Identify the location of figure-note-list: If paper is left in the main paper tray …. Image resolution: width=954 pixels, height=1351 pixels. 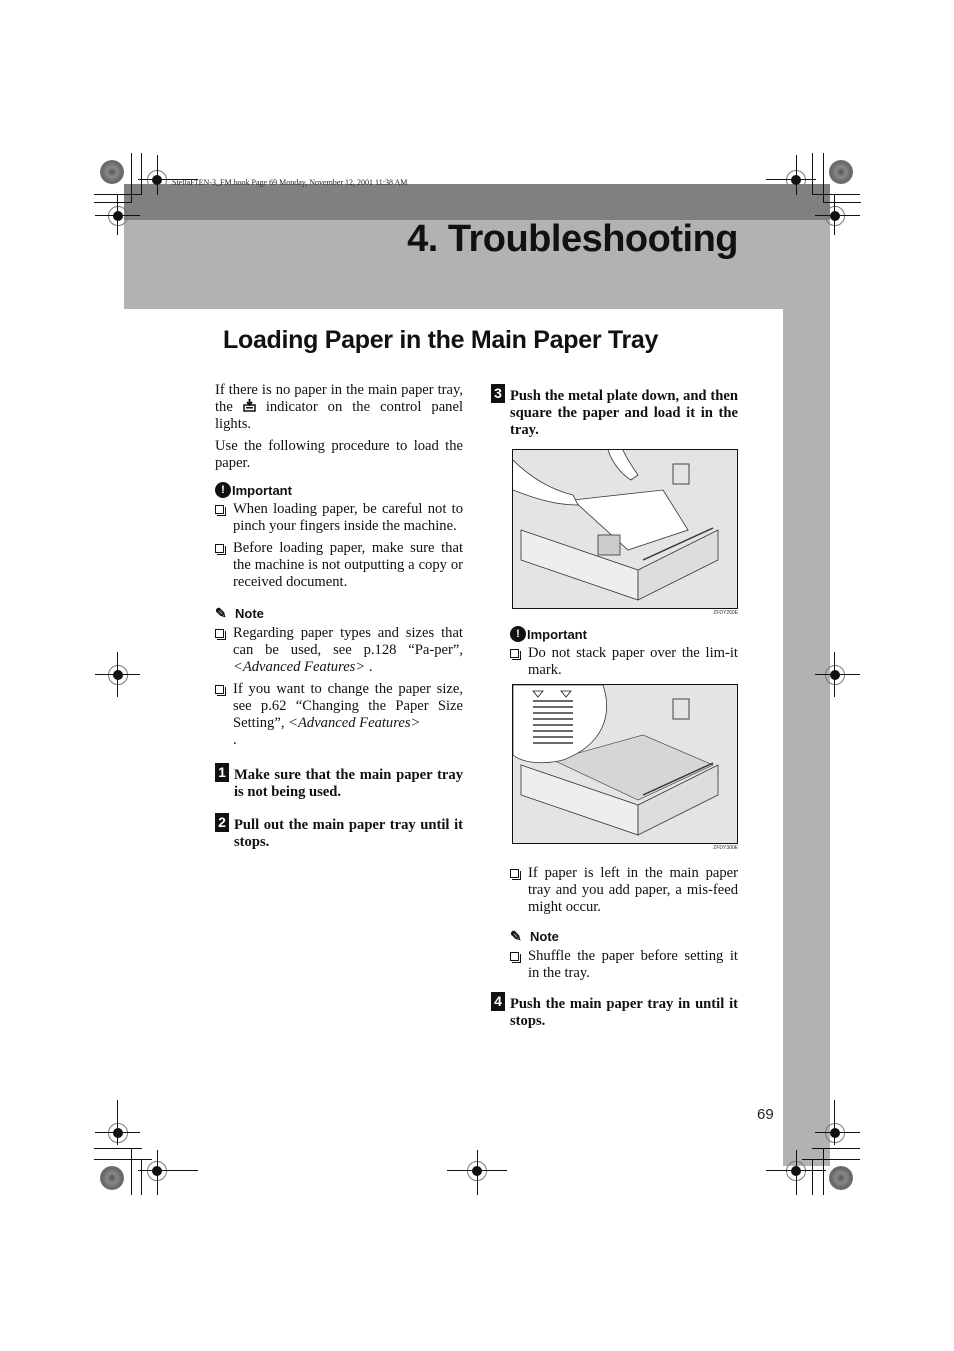
(624, 890).